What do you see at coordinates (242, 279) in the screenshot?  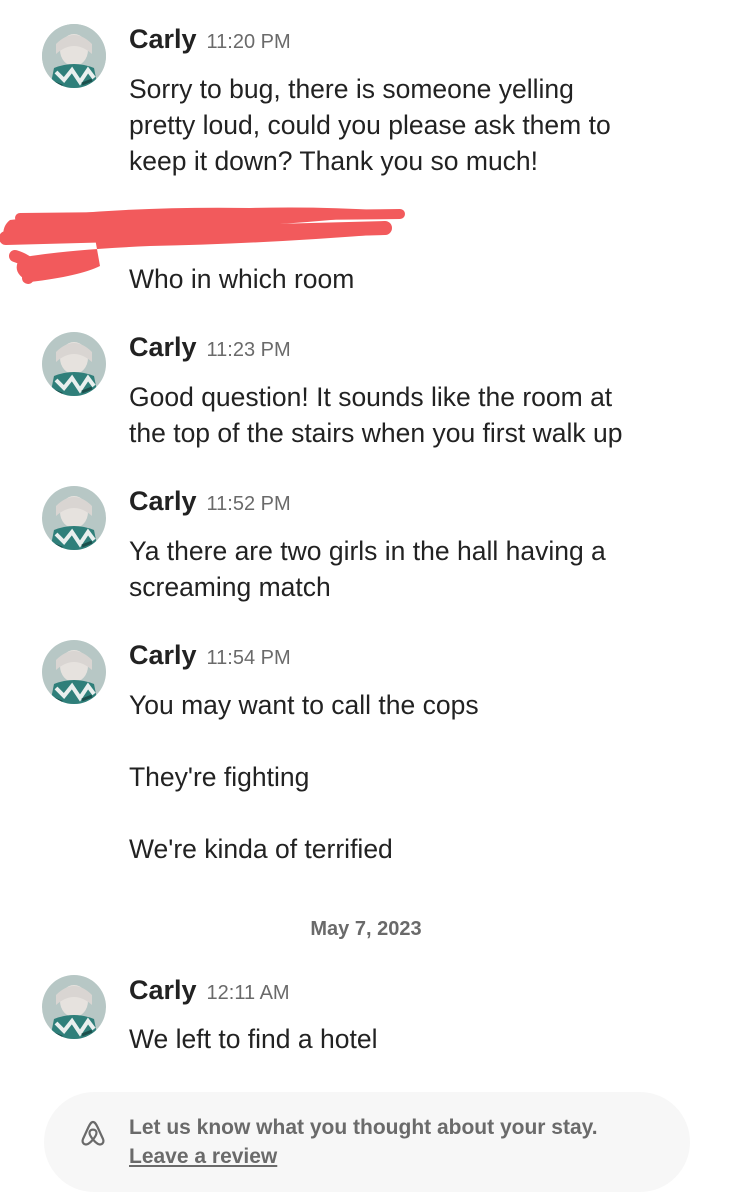 I see `message-text: Who in which room` at bounding box center [242, 279].